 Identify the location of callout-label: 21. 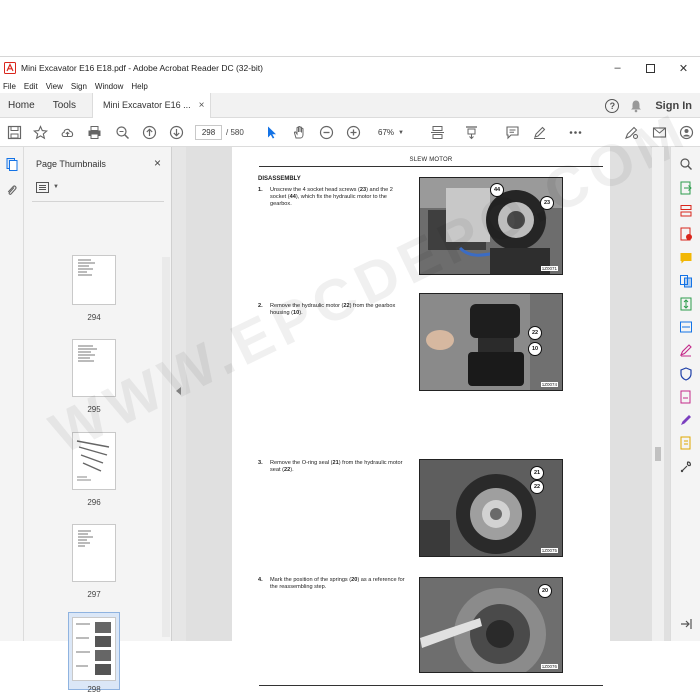
(537, 473).